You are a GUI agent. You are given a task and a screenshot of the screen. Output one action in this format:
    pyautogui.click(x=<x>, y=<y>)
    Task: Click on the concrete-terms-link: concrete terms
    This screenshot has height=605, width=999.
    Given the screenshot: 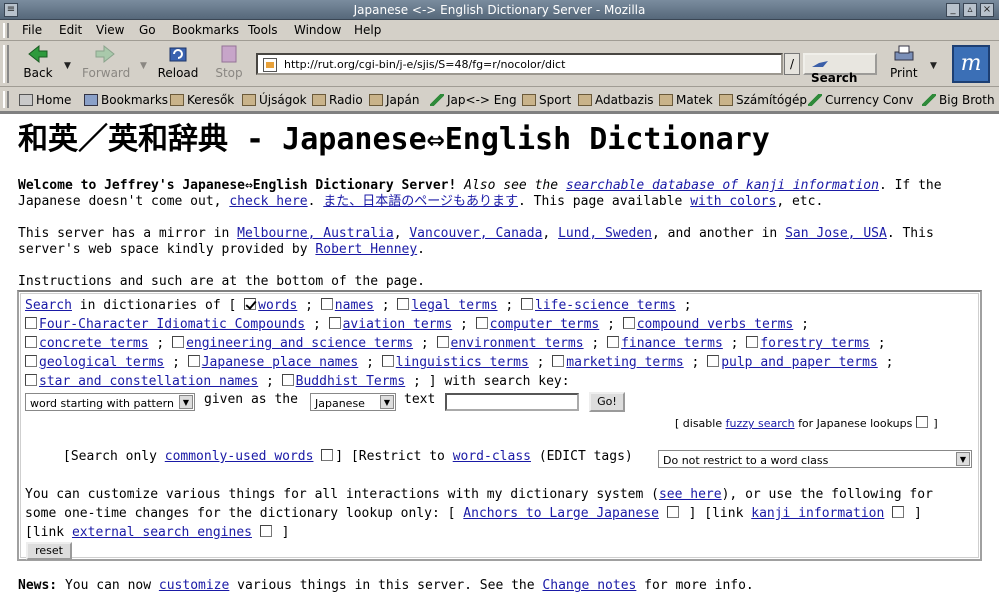 What is the action you would take?
    pyautogui.click(x=94, y=343)
    